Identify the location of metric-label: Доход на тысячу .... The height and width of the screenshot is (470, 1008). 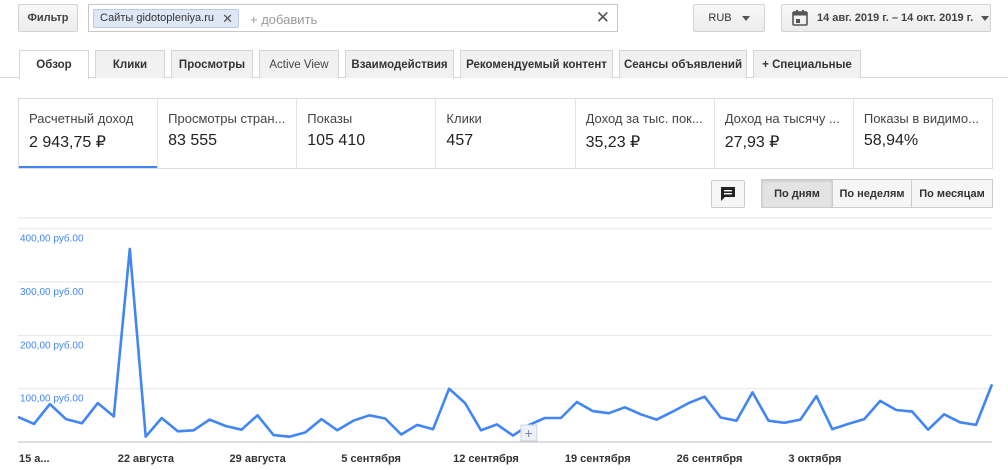
(782, 118).